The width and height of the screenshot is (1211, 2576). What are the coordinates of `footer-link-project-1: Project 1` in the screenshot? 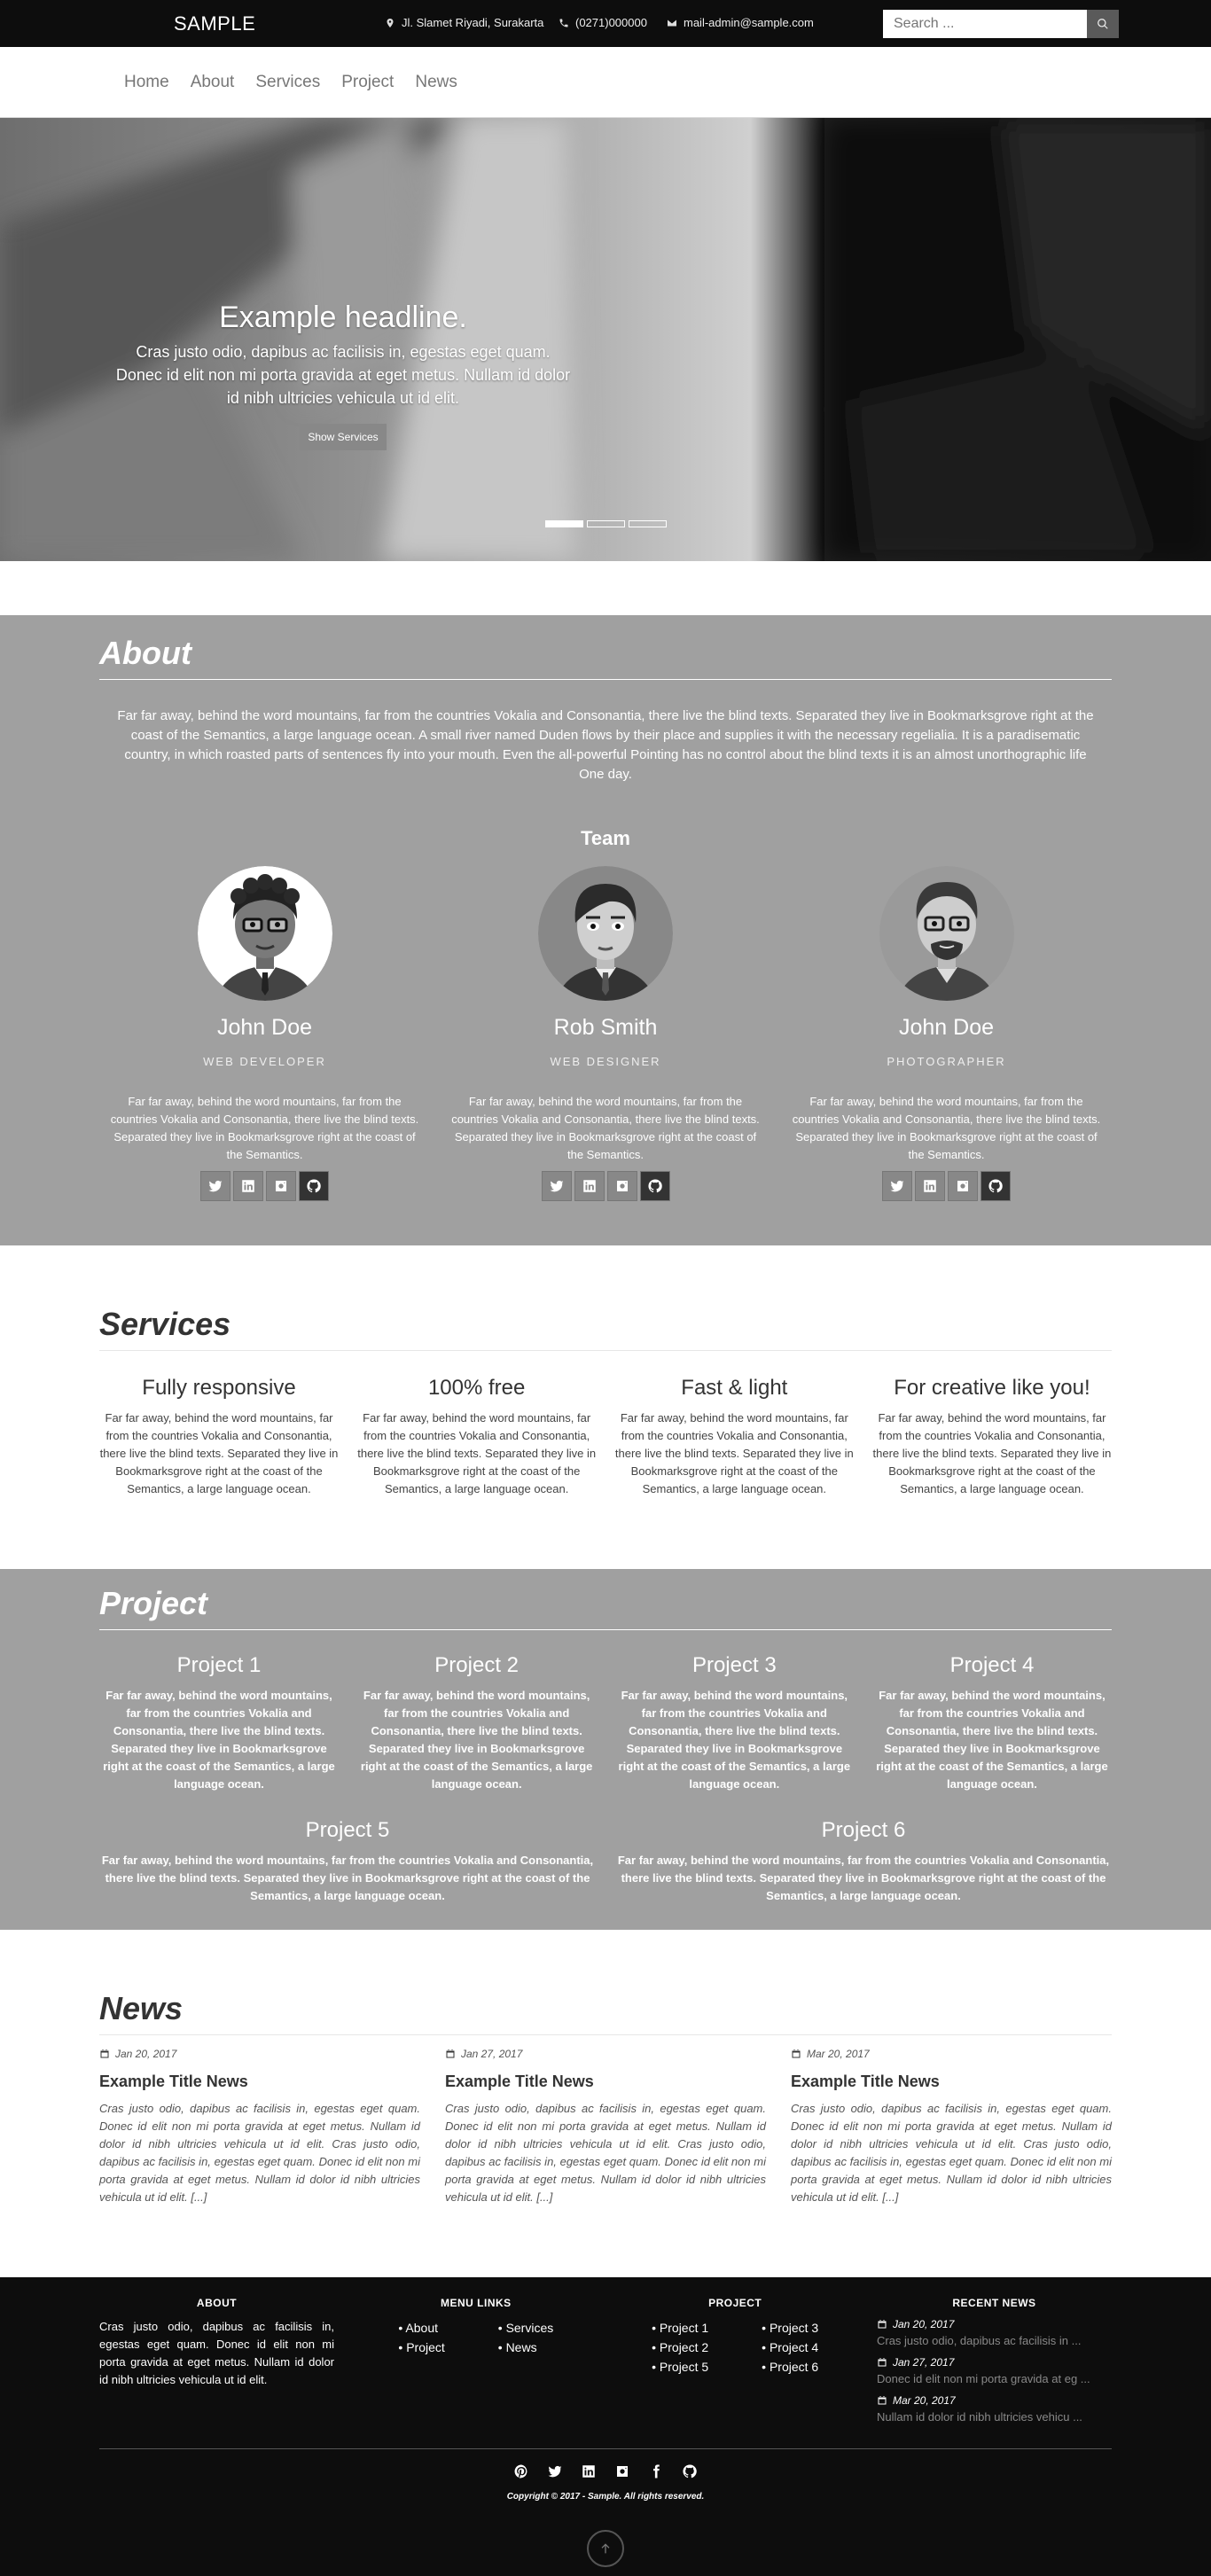 It's located at (680, 2328).